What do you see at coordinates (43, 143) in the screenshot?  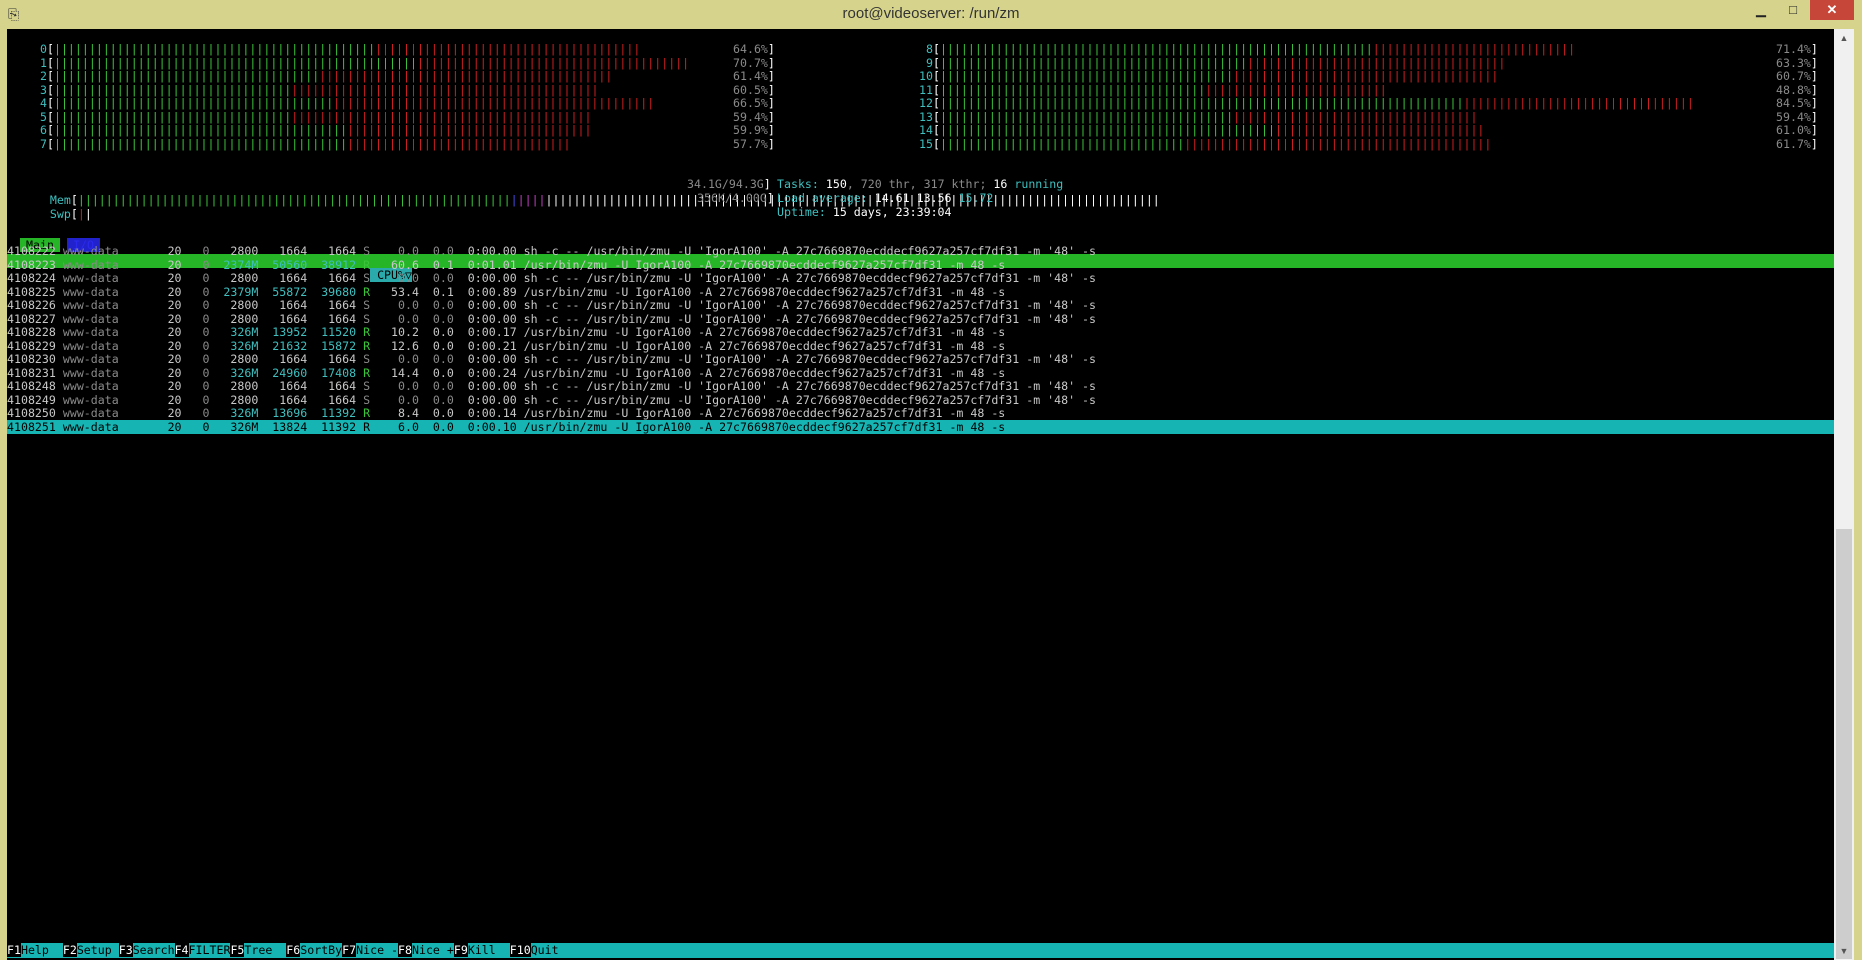 I see `cpu-id: 7` at bounding box center [43, 143].